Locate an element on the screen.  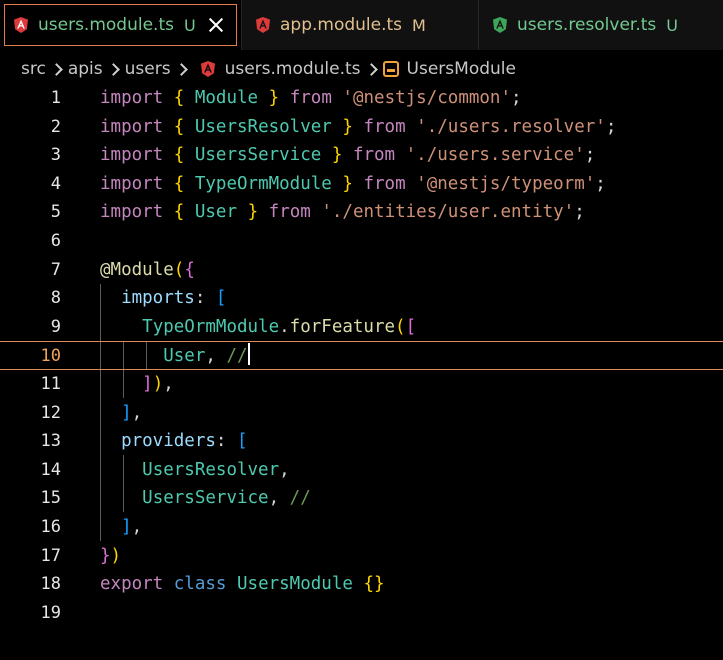
tab-users-module: users.module.ts U is located at coordinates (121, 25).